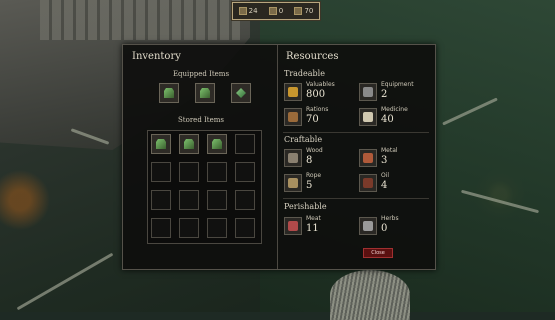 This screenshot has width=555, height=320. What do you see at coordinates (242, 11) in the screenshot?
I see `coin-icon` at bounding box center [242, 11].